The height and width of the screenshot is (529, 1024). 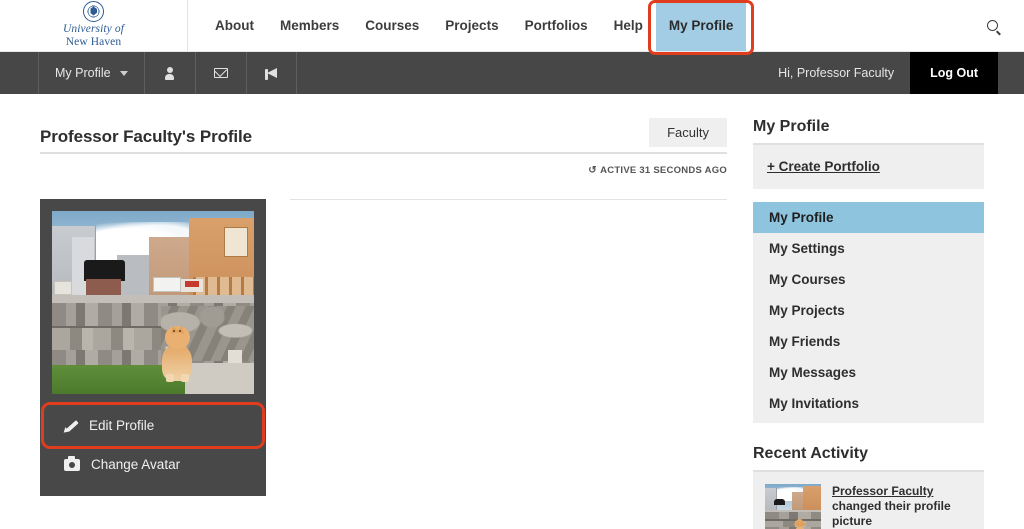 What do you see at coordinates (173, 331) in the screenshot?
I see `cat-eye-left` at bounding box center [173, 331].